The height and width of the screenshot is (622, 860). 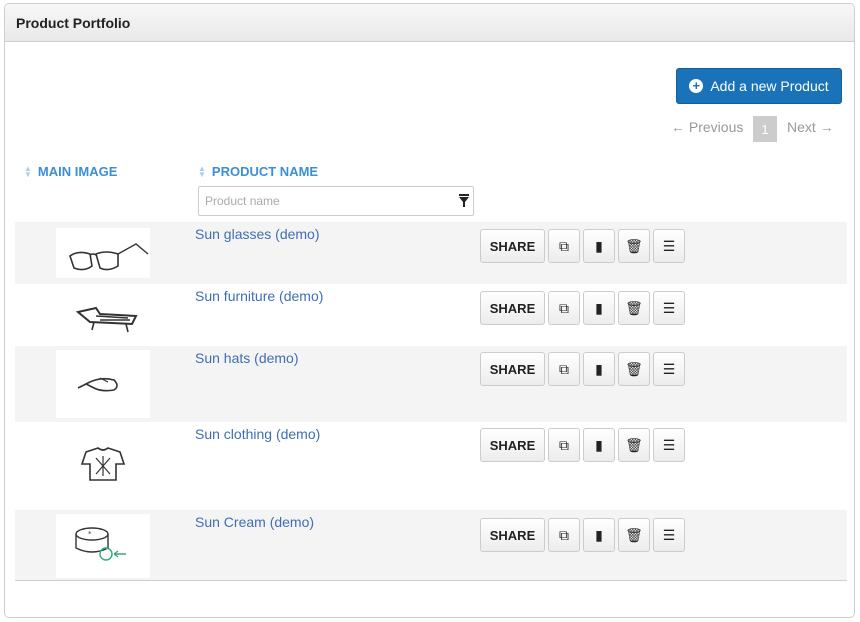 I want to click on product-name-link: Sun glasses (demo), so click(x=257, y=234).